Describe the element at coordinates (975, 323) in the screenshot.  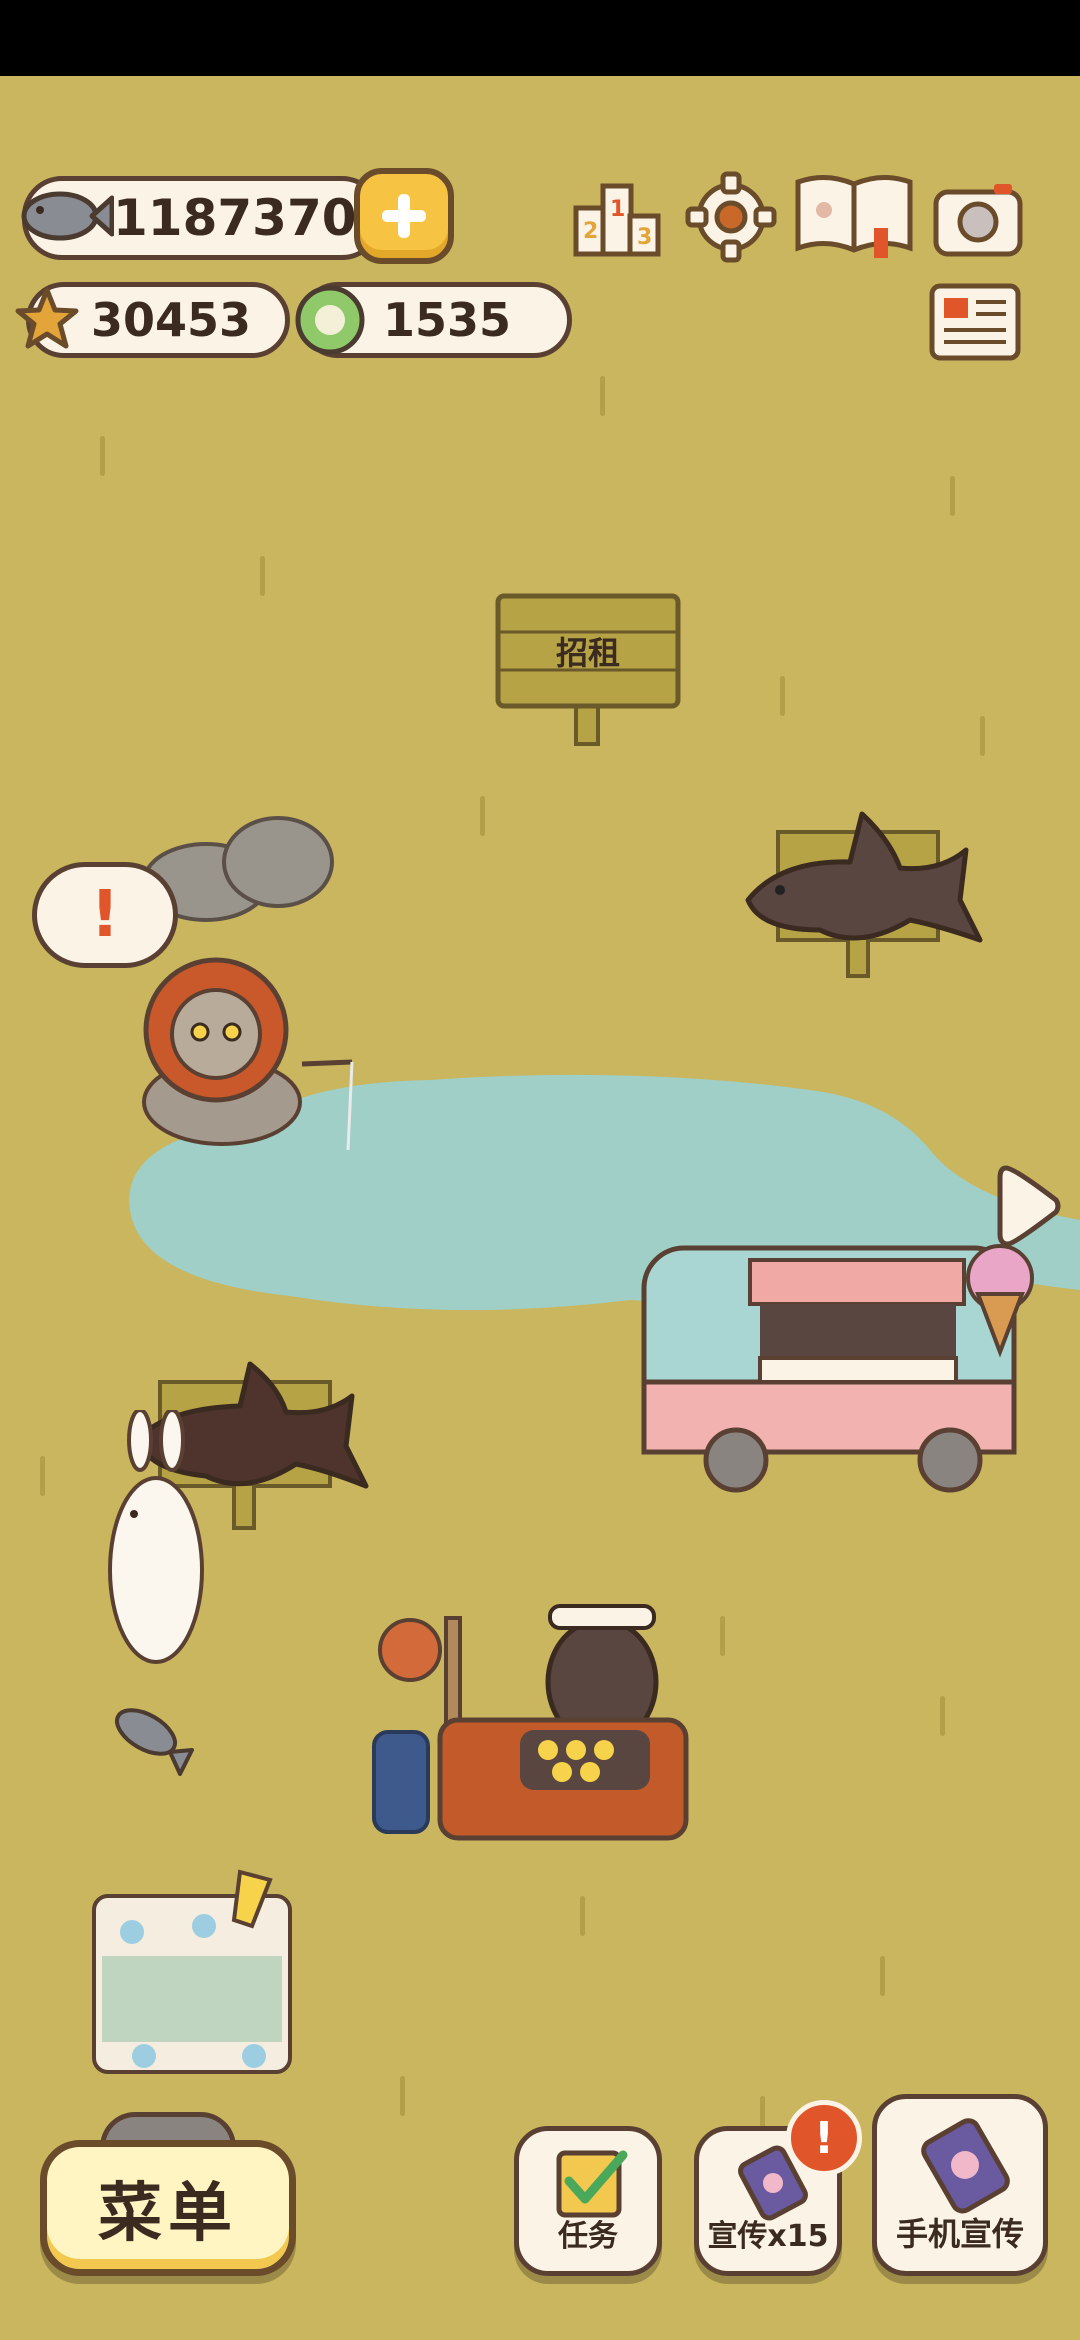
I see `newspaper-icon` at that location.